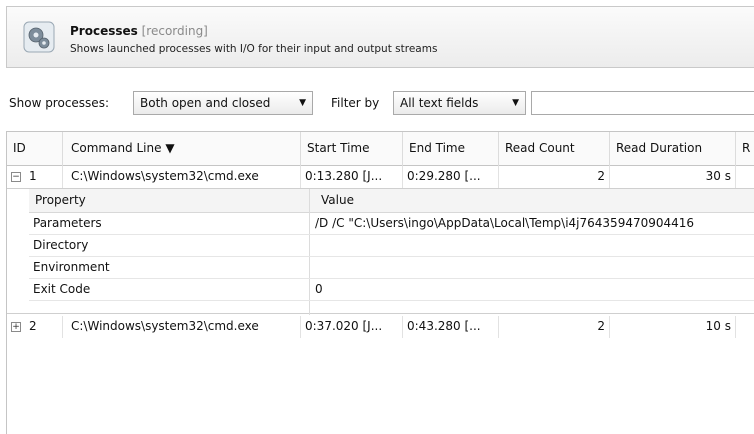  What do you see at coordinates (673, 149) in the screenshot?
I see `column-header-read-duration: Read Duration` at bounding box center [673, 149].